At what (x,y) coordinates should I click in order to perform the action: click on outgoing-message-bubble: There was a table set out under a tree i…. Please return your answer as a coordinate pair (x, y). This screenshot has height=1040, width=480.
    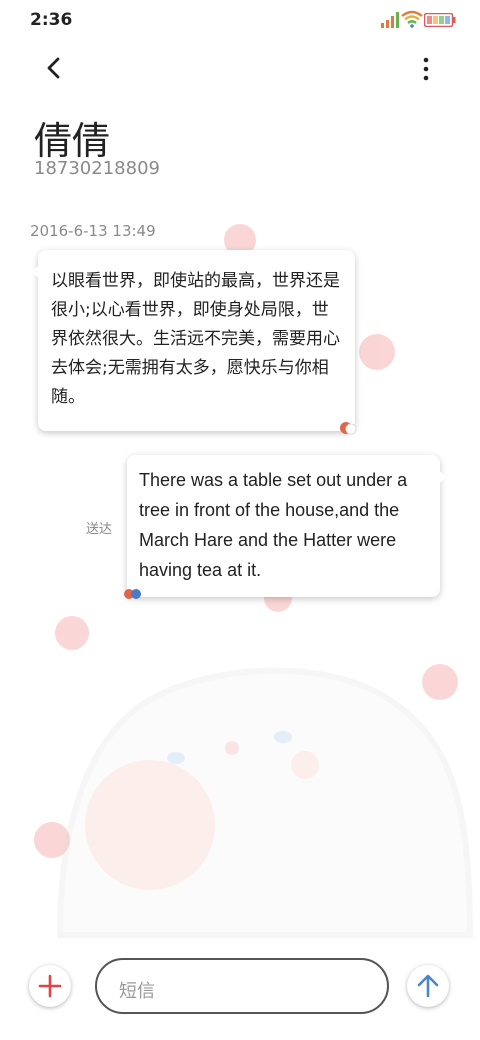
    Looking at the image, I should click on (285, 527).